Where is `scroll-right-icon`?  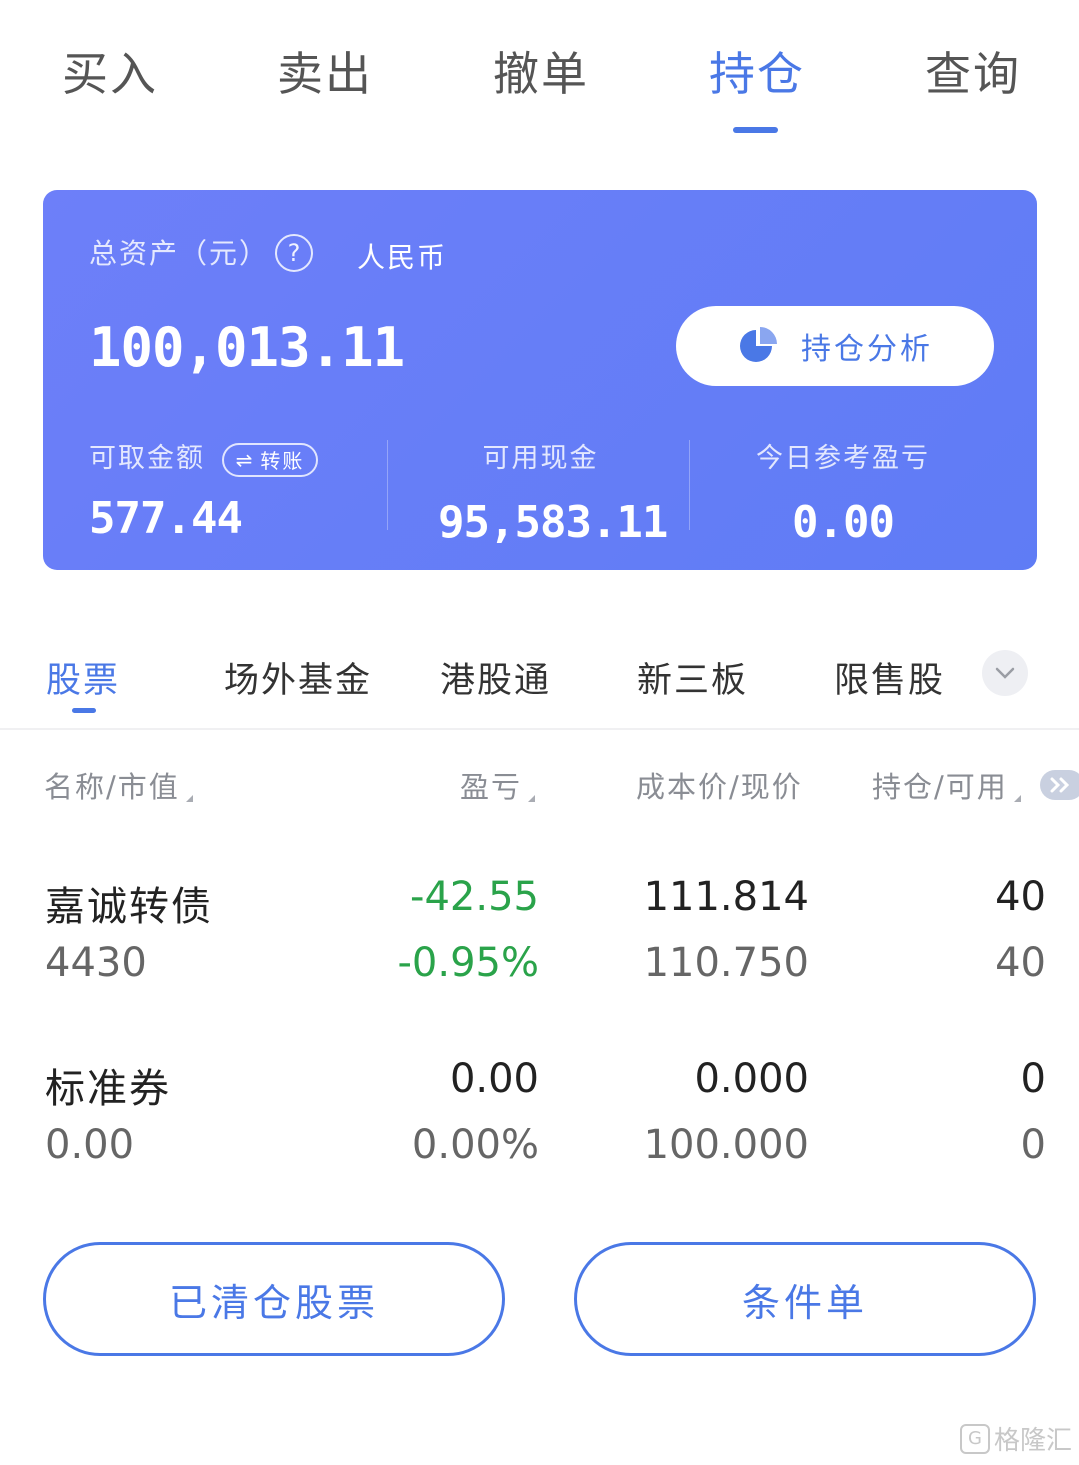
scroll-right-icon is located at coordinates (1059, 785).